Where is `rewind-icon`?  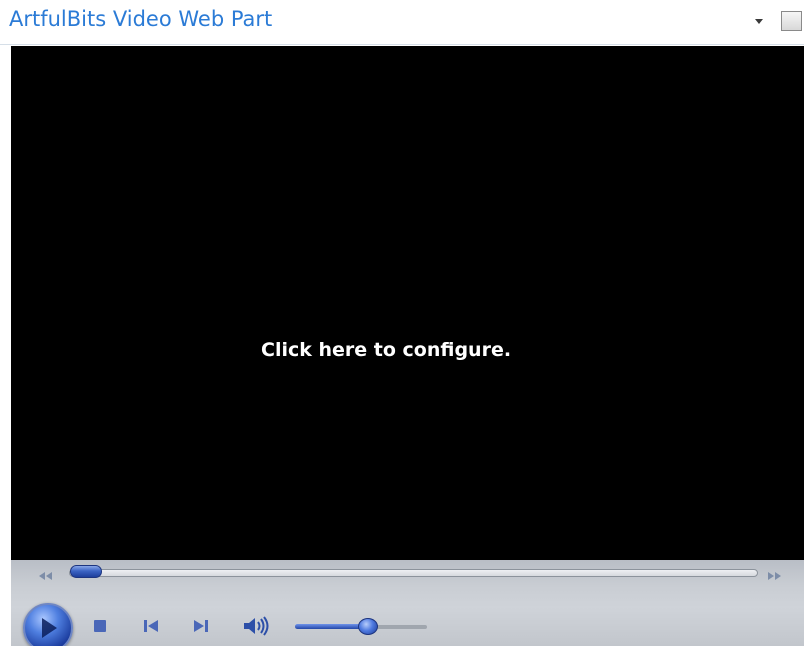
rewind-icon is located at coordinates (45, 573).